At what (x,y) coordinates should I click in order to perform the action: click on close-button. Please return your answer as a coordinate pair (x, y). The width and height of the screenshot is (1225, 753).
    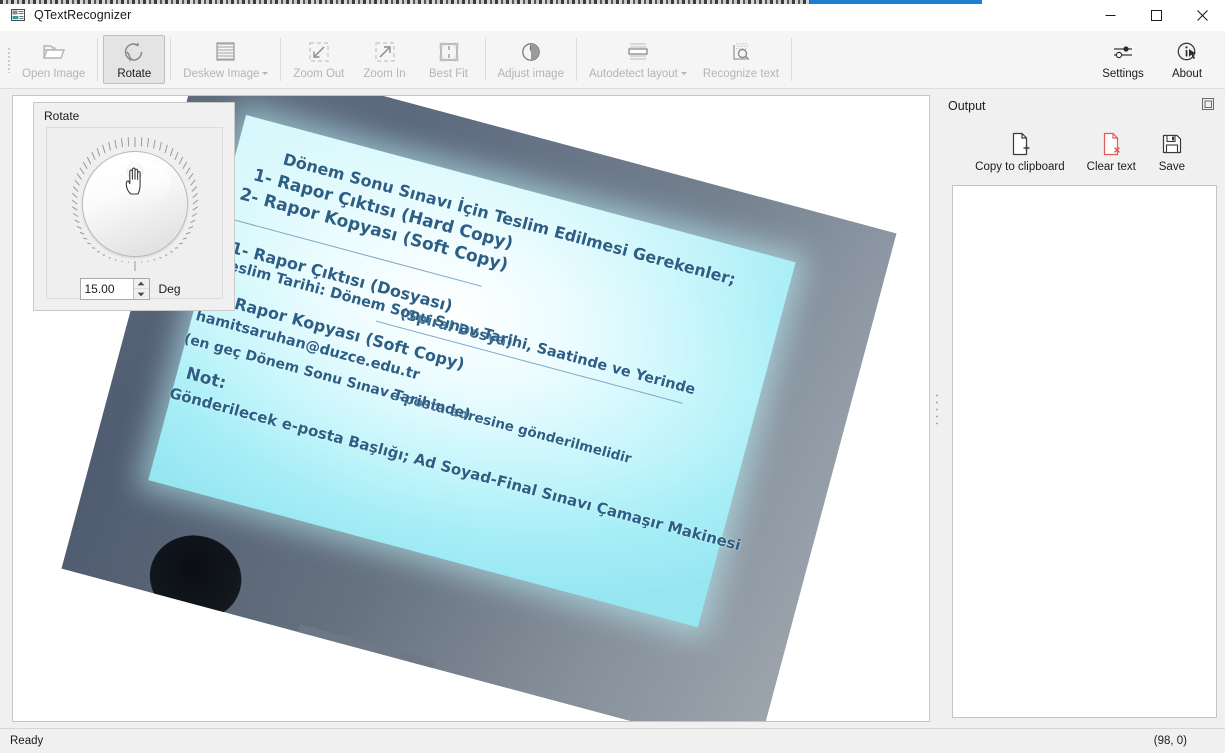
    Looking at the image, I should click on (1202, 15).